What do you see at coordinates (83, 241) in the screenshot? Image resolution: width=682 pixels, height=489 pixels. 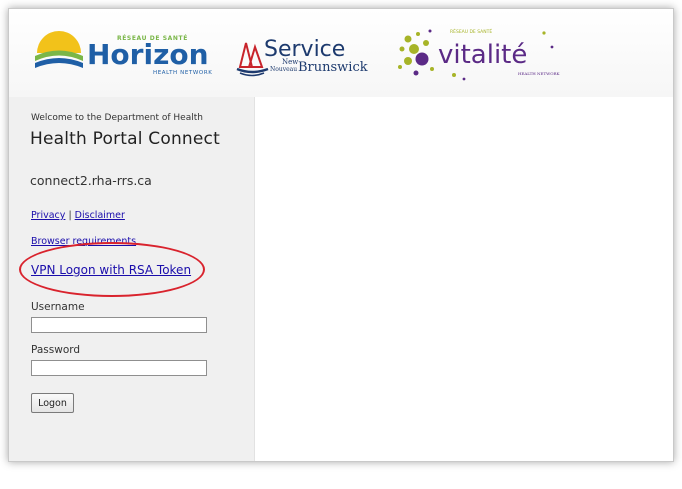 I see `browser-requirements-link: Browser requirements` at bounding box center [83, 241].